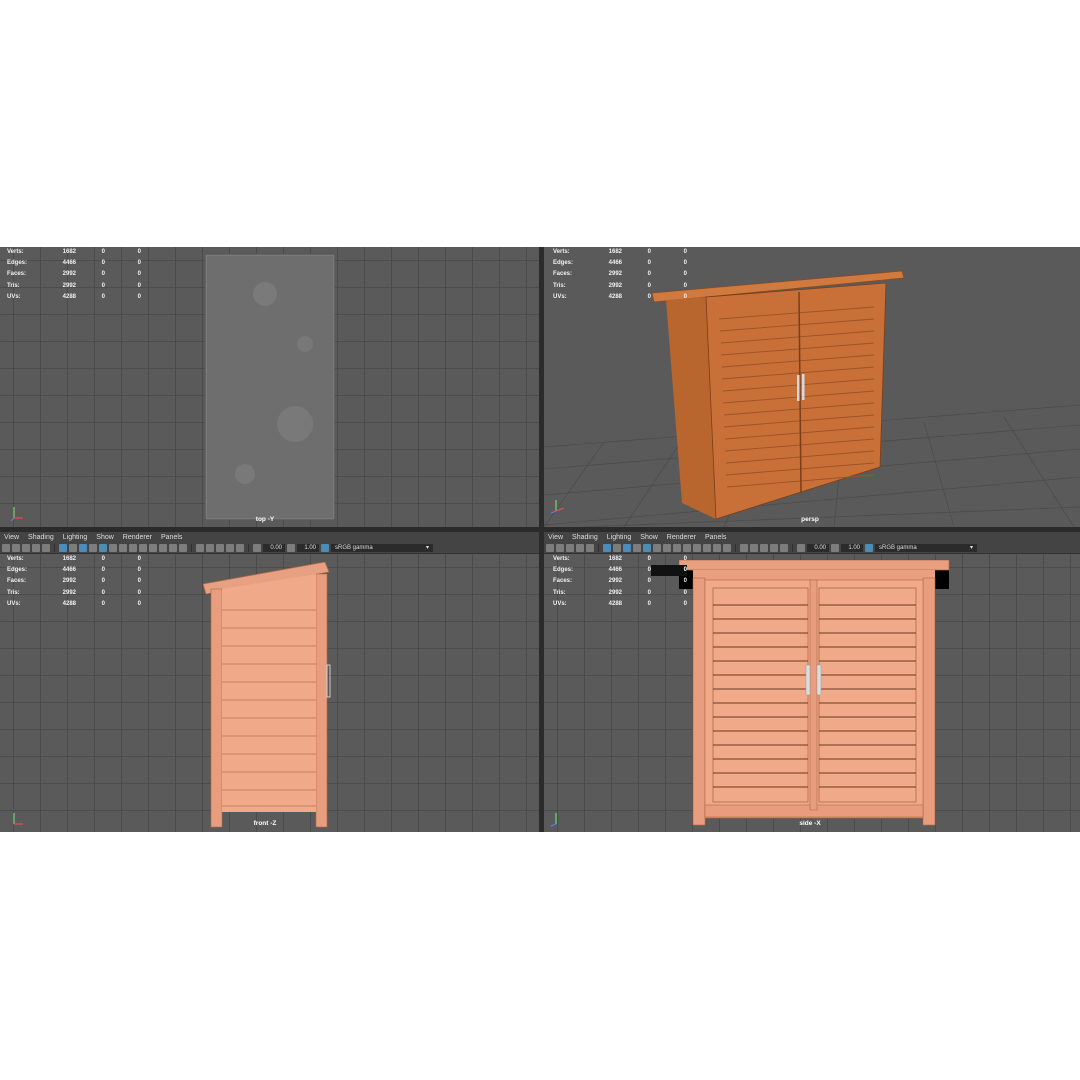 This screenshot has width=1080, height=1080. I want to click on shed-front-view-model, so click(267, 695).